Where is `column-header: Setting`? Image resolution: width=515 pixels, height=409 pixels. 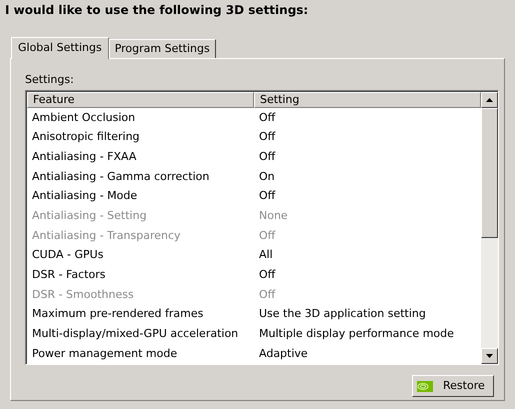
column-header: Setting is located at coordinates (367, 100).